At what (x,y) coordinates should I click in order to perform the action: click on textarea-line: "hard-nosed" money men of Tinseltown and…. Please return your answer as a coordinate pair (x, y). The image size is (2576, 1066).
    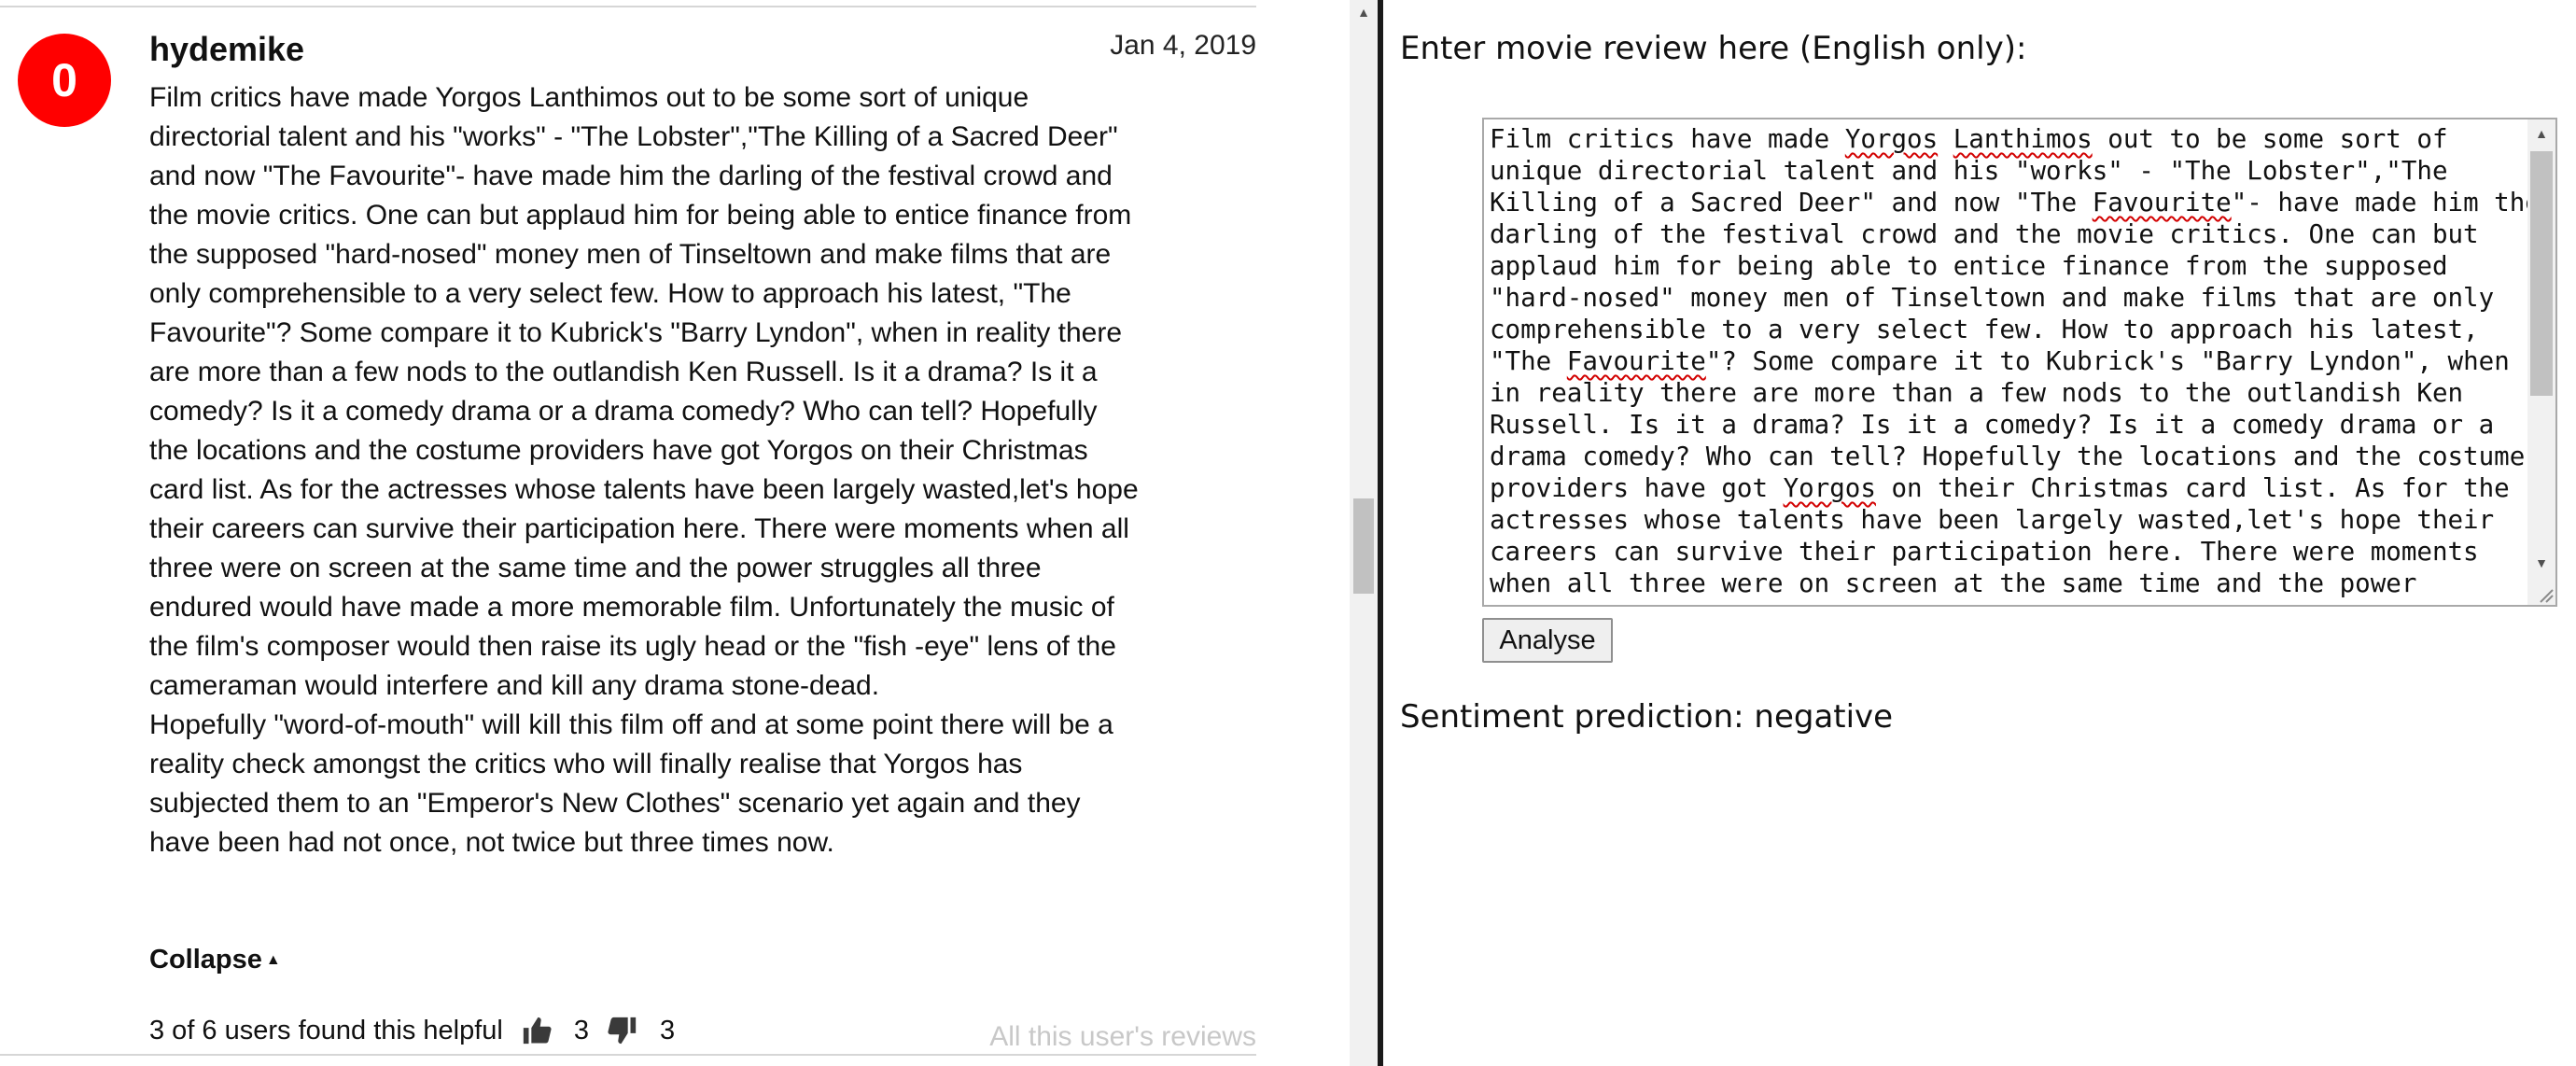
    Looking at the image, I should click on (1992, 298).